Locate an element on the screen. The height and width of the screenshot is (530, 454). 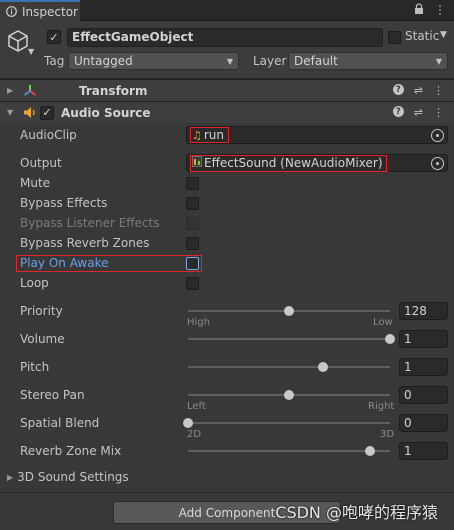
output-field: EffectSound (NewAudioMixer) is located at coordinates (317, 163).